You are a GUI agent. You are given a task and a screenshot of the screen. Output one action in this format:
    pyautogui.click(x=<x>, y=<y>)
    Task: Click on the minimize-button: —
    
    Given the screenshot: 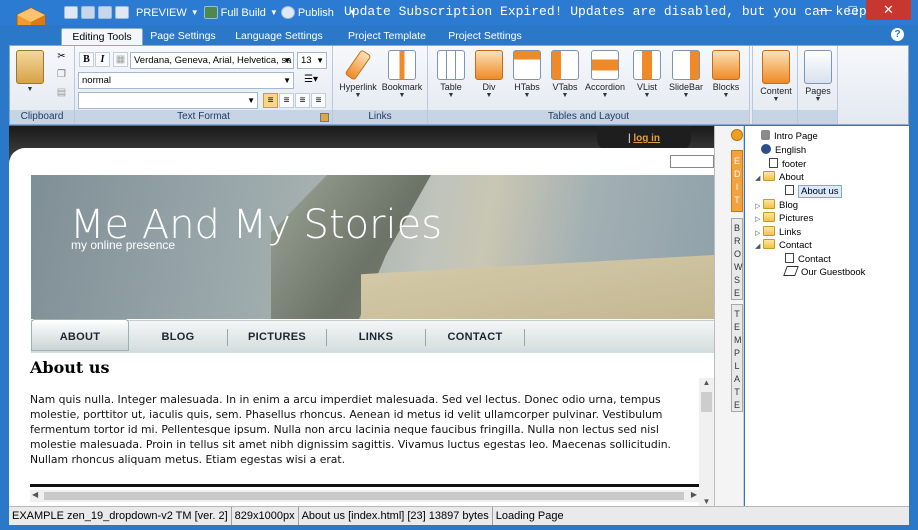 What is the action you would take?
    pyautogui.click(x=825, y=10)
    